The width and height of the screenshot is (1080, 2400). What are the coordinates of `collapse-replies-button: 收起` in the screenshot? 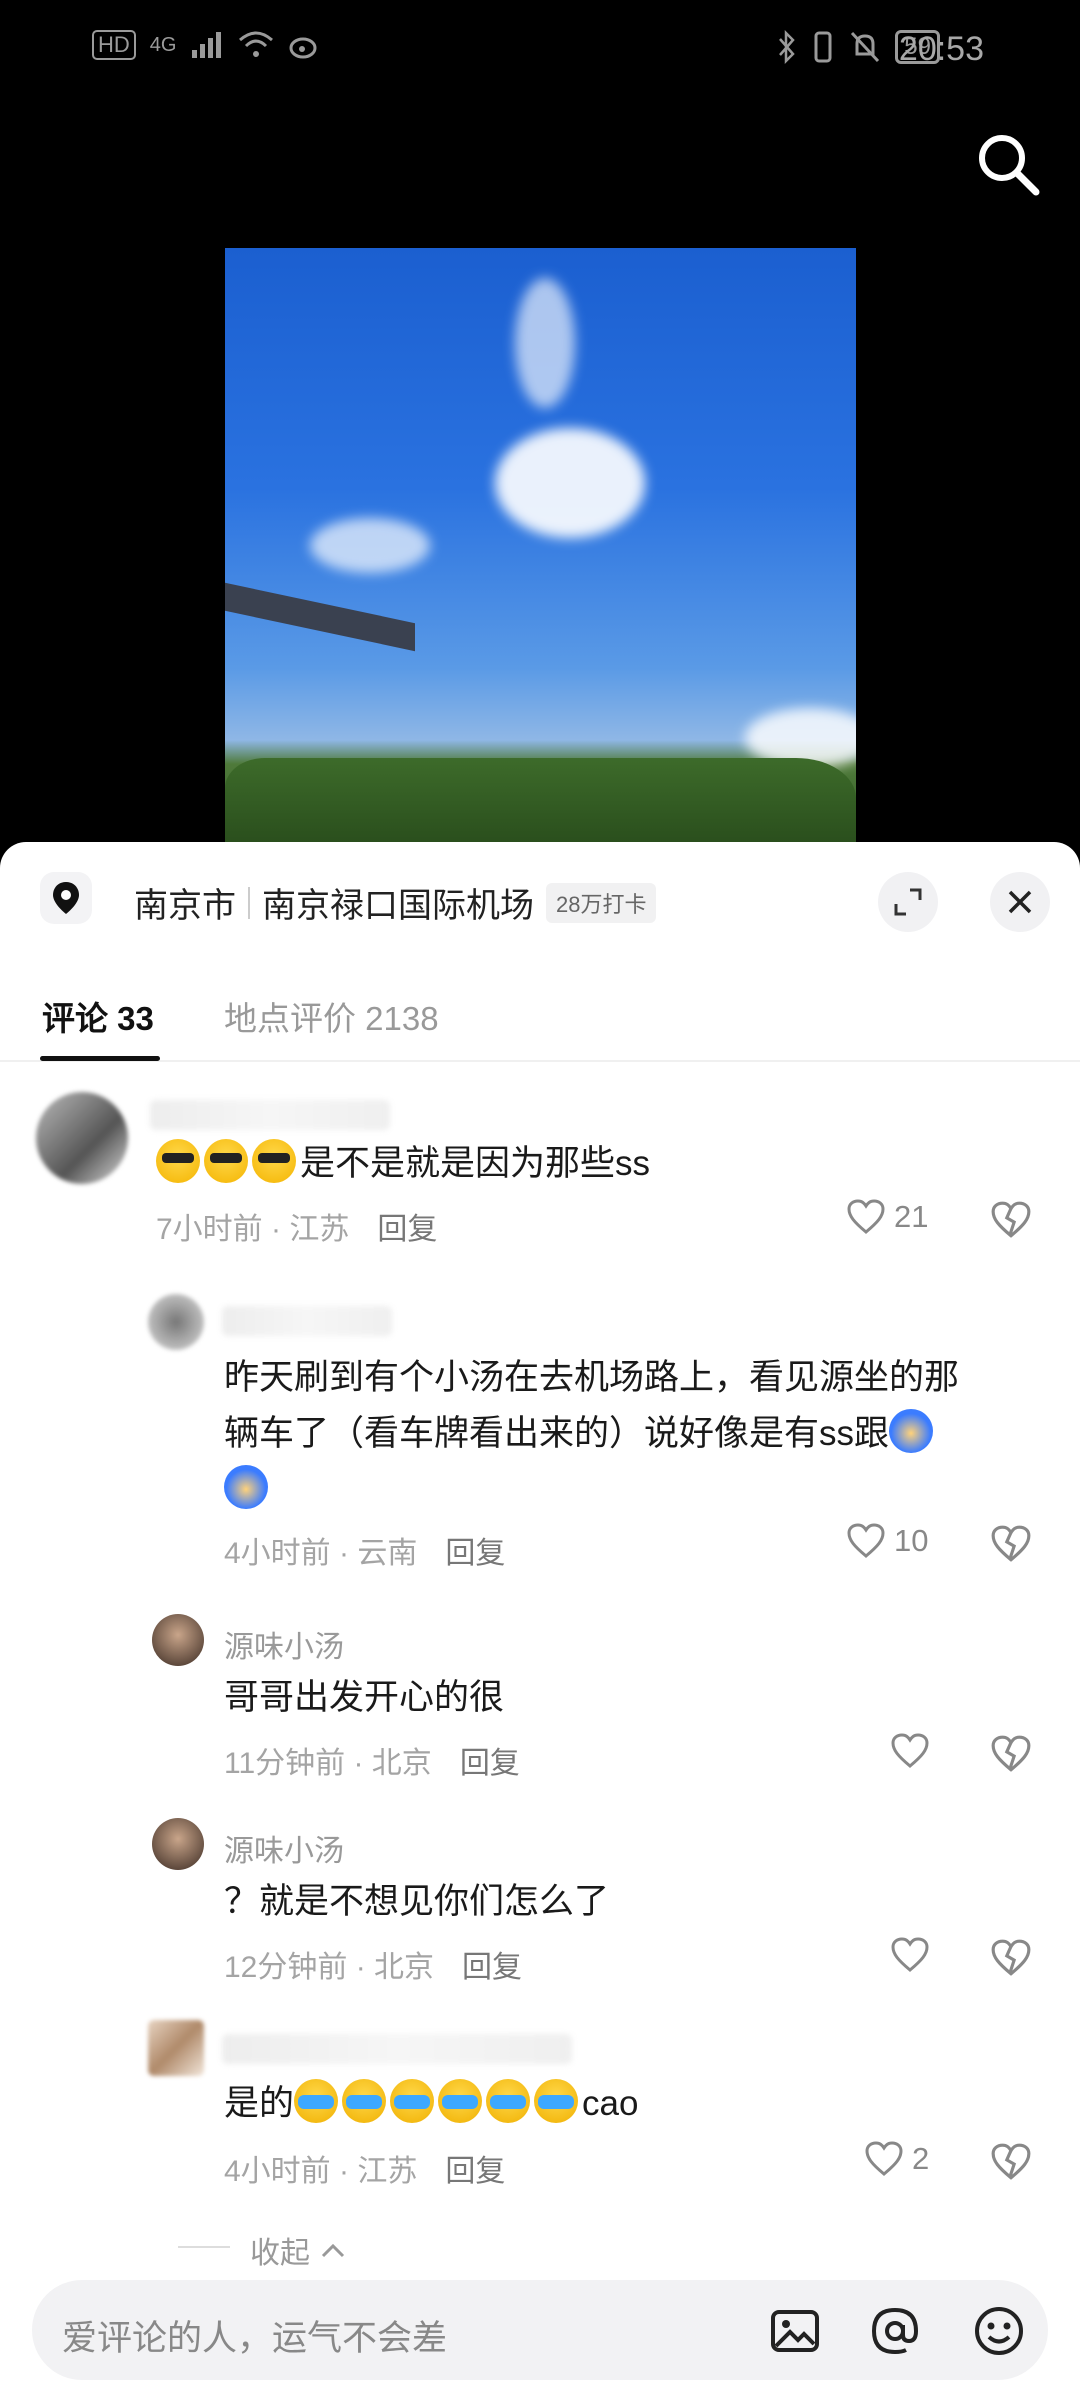 It's located at (298, 2250).